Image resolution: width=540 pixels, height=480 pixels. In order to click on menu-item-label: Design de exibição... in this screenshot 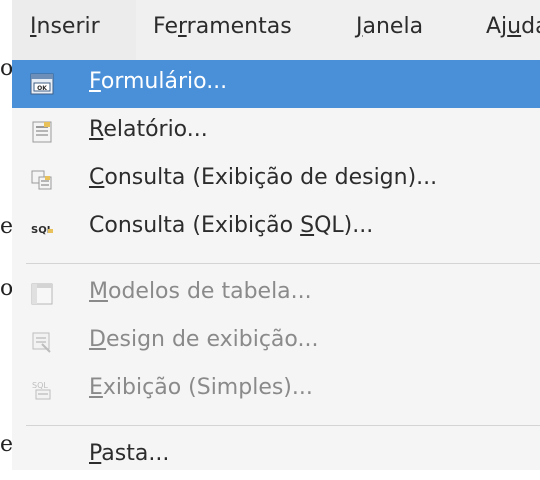, I will do `click(204, 339)`.